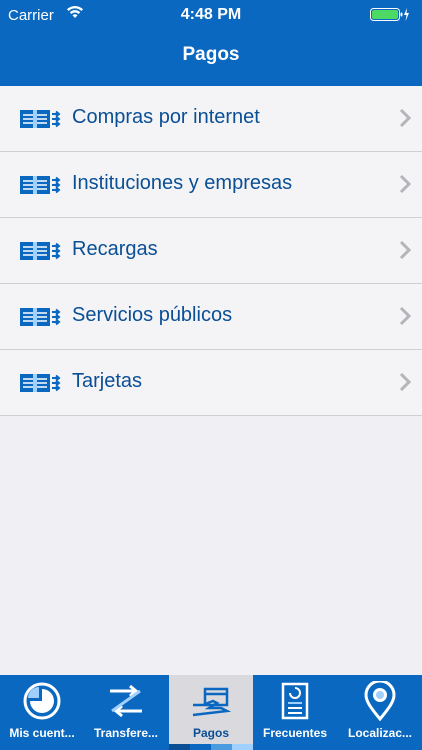 The height and width of the screenshot is (750, 422). Describe the element at coordinates (295, 733) in the screenshot. I see `tab-label: Frecuentes` at that location.